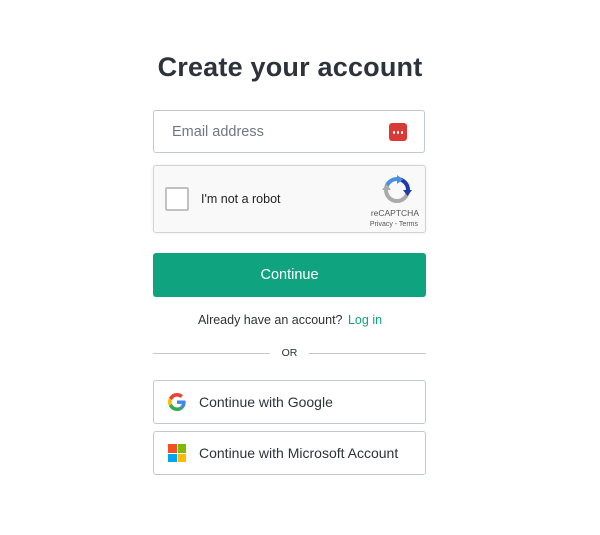  What do you see at coordinates (177, 402) in the screenshot?
I see `google-icon` at bounding box center [177, 402].